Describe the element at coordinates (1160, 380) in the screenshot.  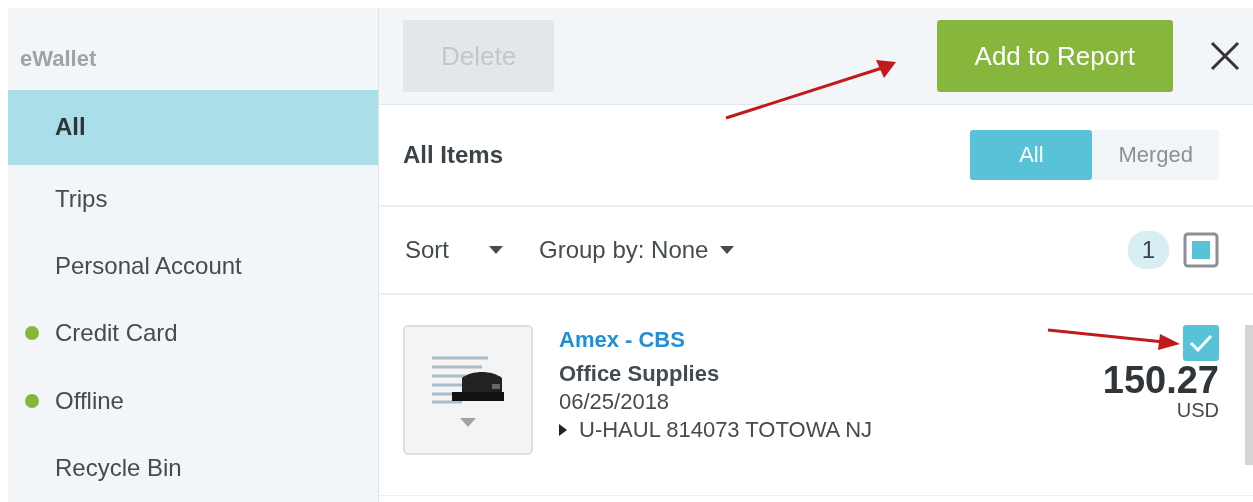
I see `expense-amount: 150.27` at that location.